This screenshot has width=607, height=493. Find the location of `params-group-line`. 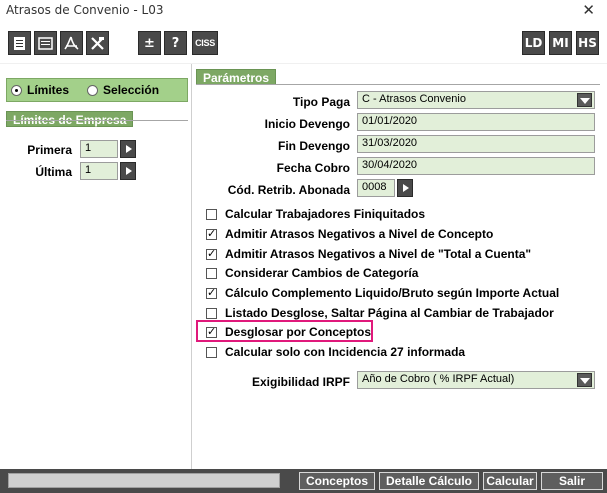

params-group-line is located at coordinates (398, 84).